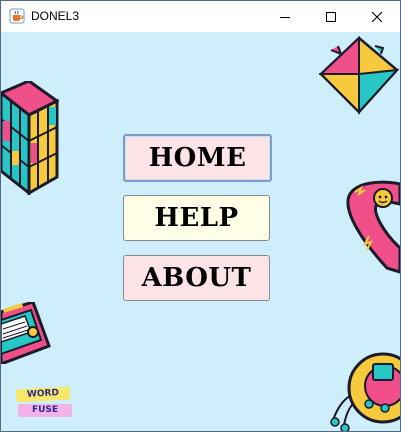 This screenshot has height=432, width=401. I want to click on java-coffee-icon, so click(17, 16).